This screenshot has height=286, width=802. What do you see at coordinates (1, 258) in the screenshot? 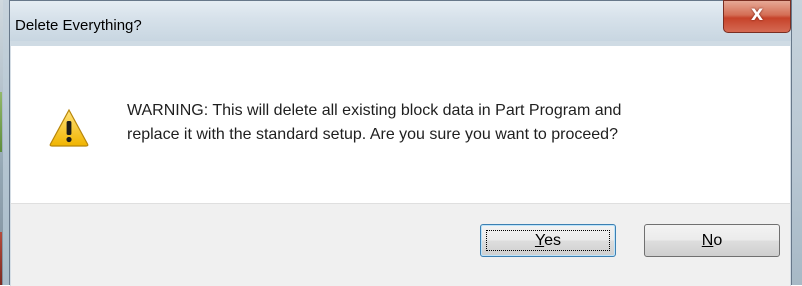
I see `background-window-accent-red` at bounding box center [1, 258].